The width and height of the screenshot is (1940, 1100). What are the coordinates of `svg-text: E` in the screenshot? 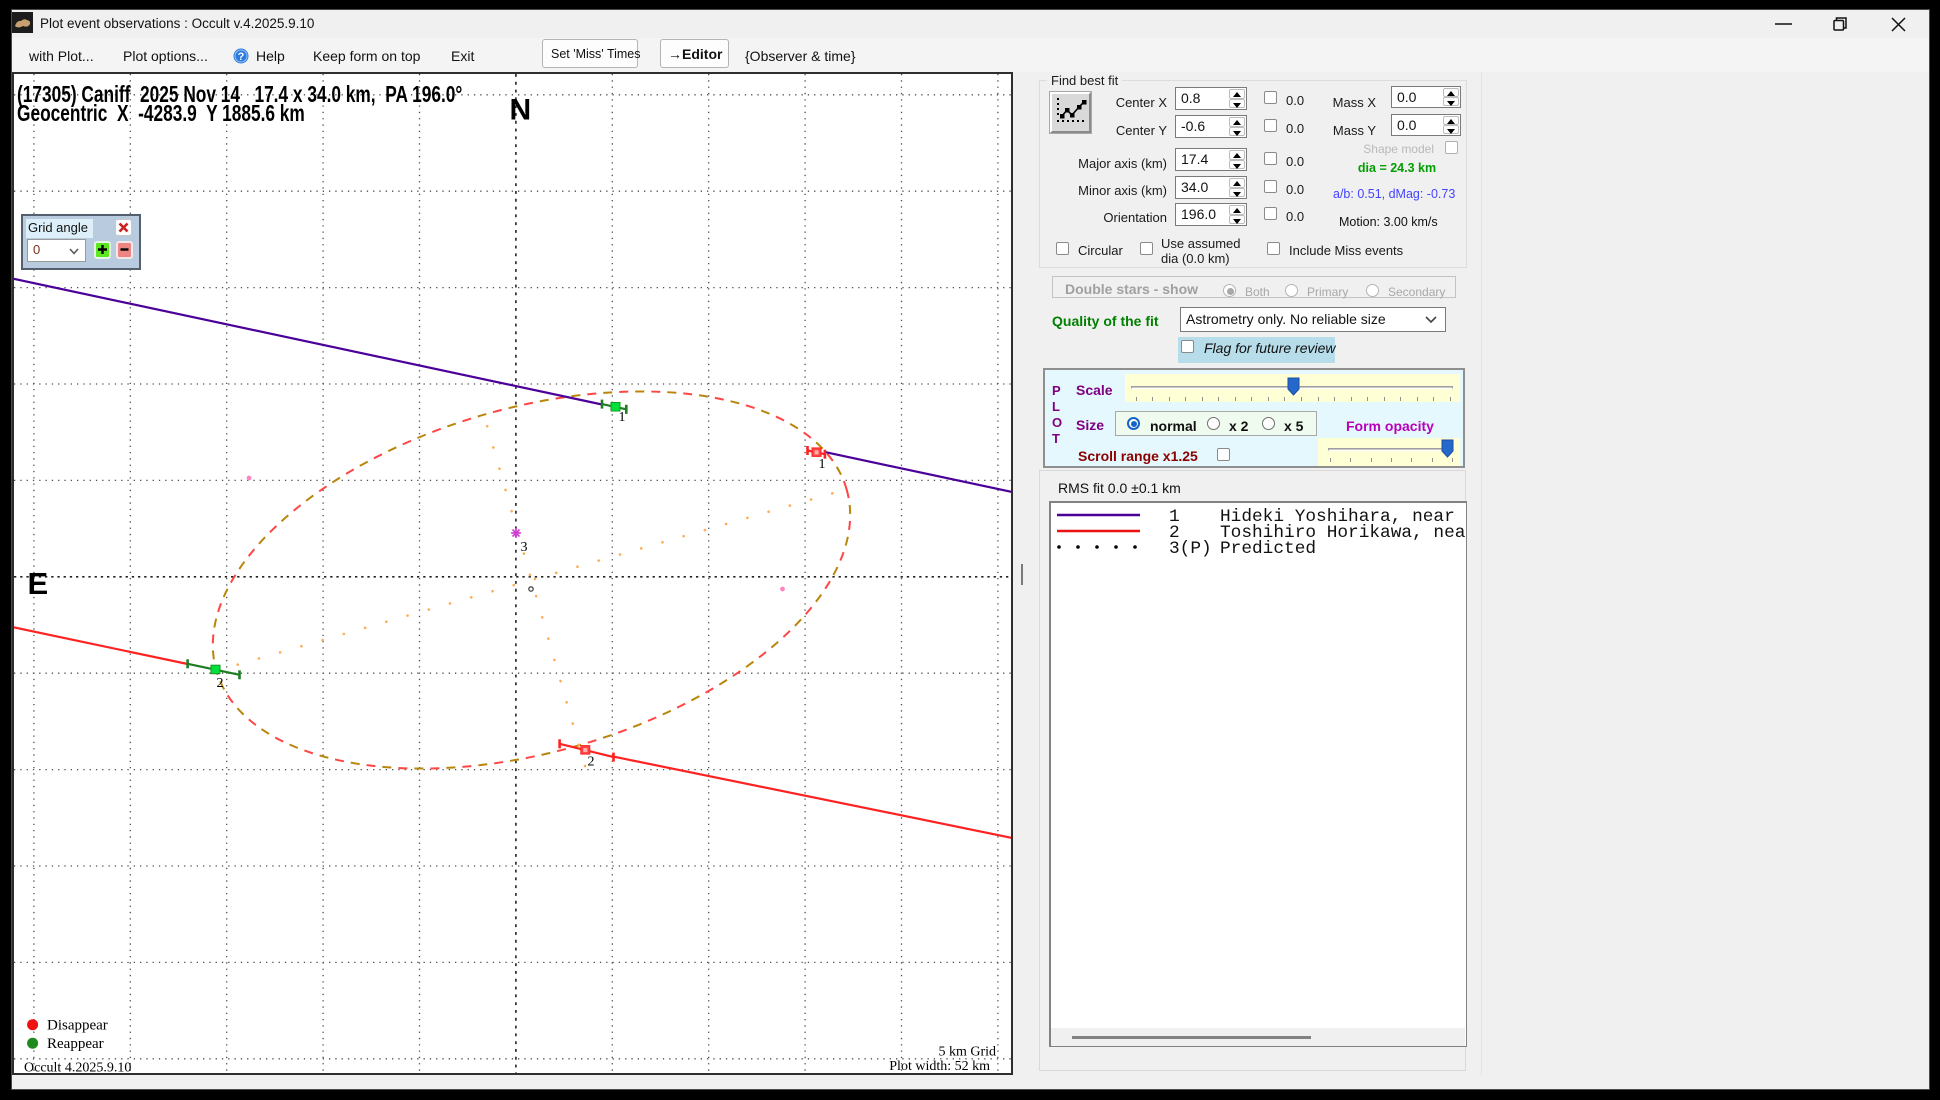 It's located at (38, 583).